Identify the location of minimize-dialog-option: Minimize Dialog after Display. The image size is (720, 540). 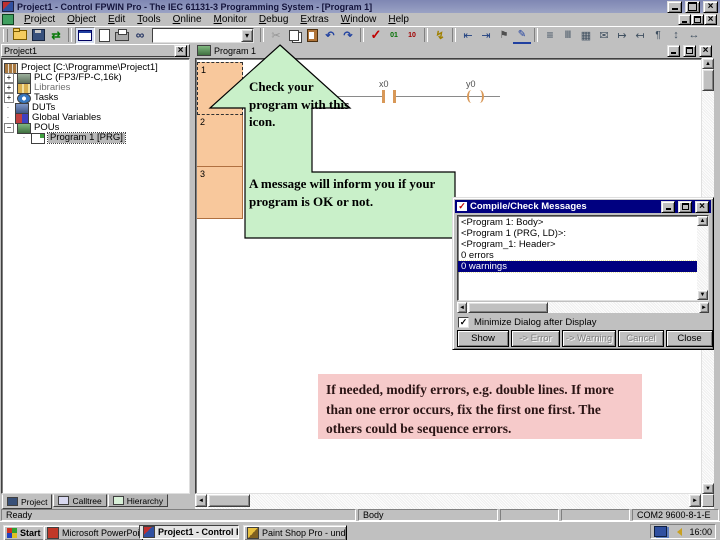
(527, 322).